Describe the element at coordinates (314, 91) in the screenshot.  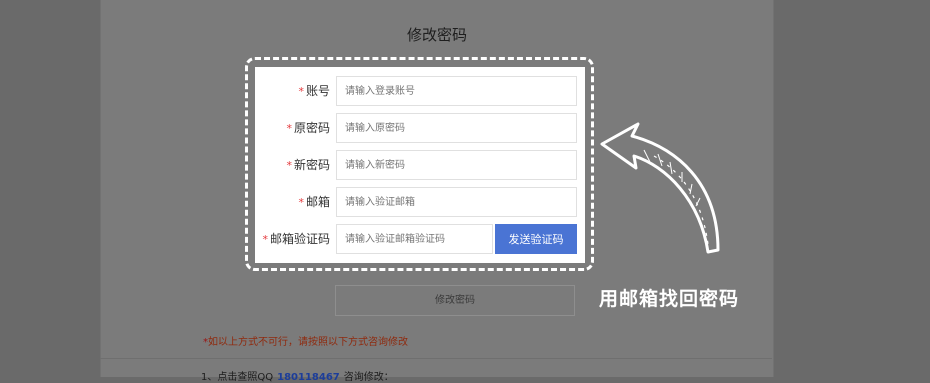
I see `account-label: * 账号` at that location.